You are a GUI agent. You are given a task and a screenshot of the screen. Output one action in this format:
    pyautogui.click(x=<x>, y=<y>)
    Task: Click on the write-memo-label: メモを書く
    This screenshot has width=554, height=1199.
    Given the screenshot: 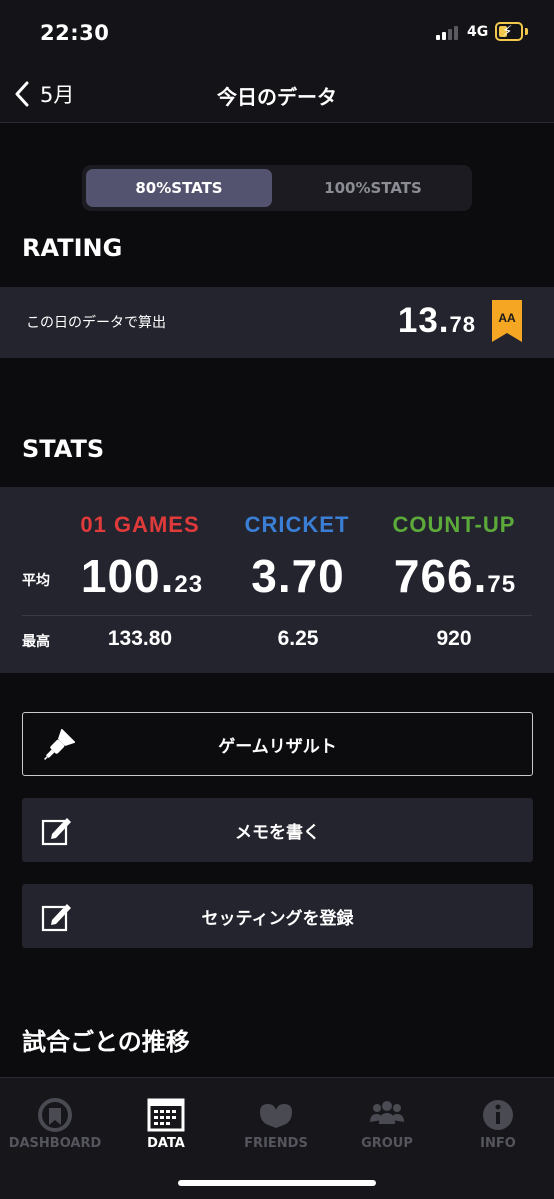 What is the action you would take?
    pyautogui.click(x=277, y=832)
    